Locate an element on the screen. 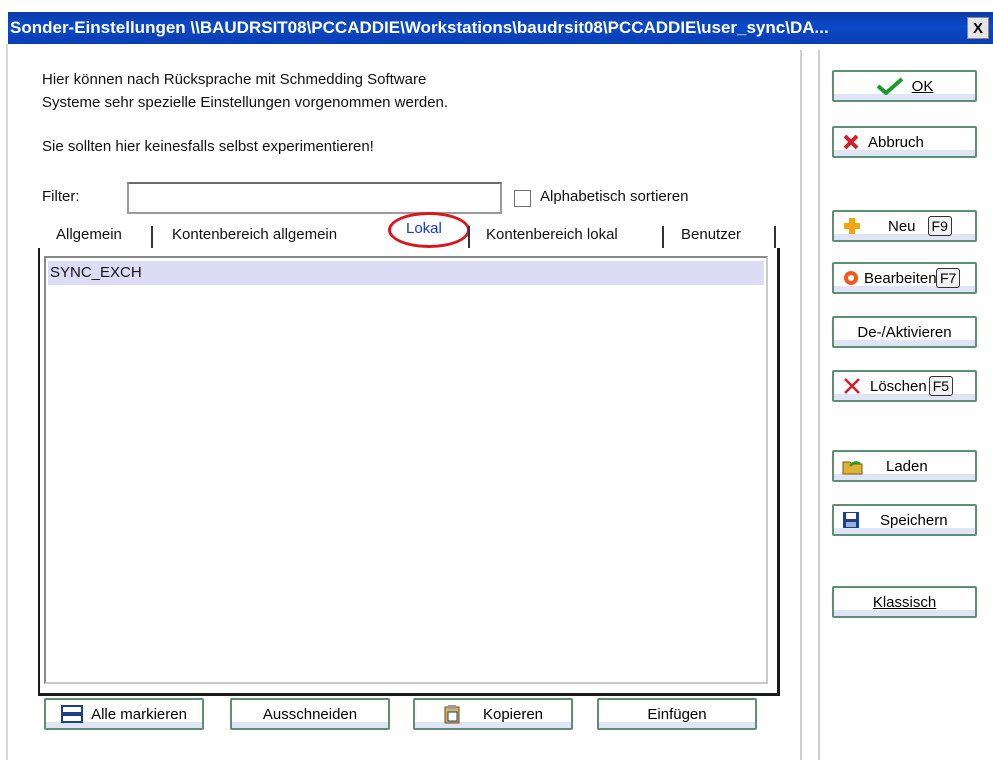  neu-shortcut: F9 is located at coordinates (939, 226).